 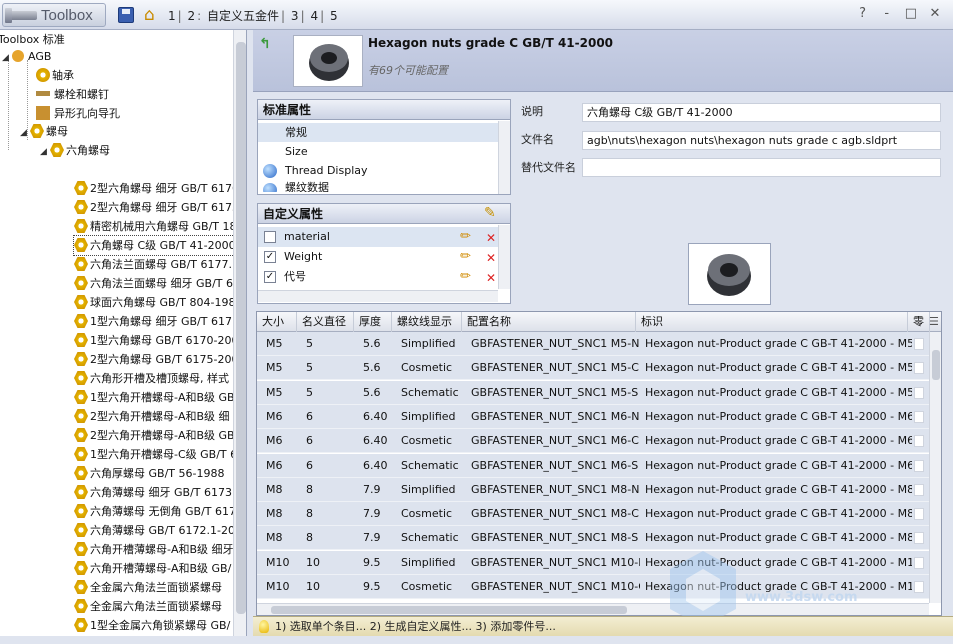 I want to click on table-vscrollbar, so click(x=935, y=467).